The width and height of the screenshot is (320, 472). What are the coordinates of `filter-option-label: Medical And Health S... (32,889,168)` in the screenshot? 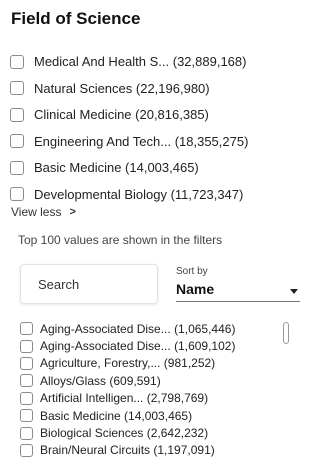 It's located at (140, 61).